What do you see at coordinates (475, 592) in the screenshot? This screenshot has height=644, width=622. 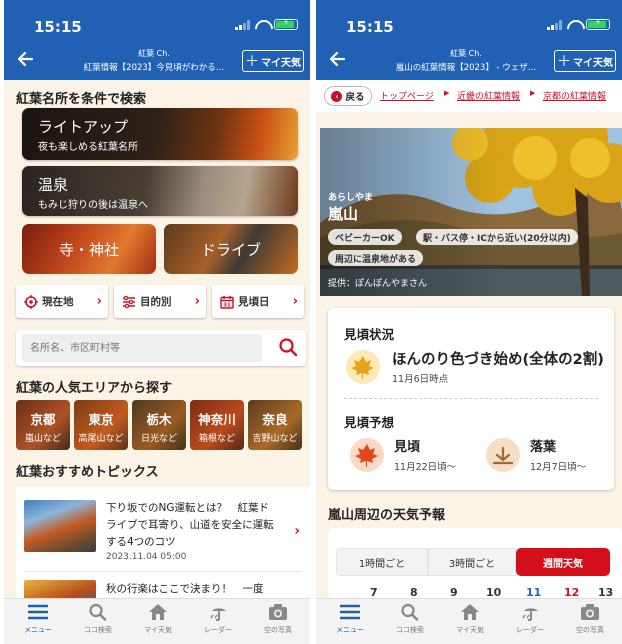 I see `weekly-date-strip: 7 8 9 10 11 12 13` at bounding box center [475, 592].